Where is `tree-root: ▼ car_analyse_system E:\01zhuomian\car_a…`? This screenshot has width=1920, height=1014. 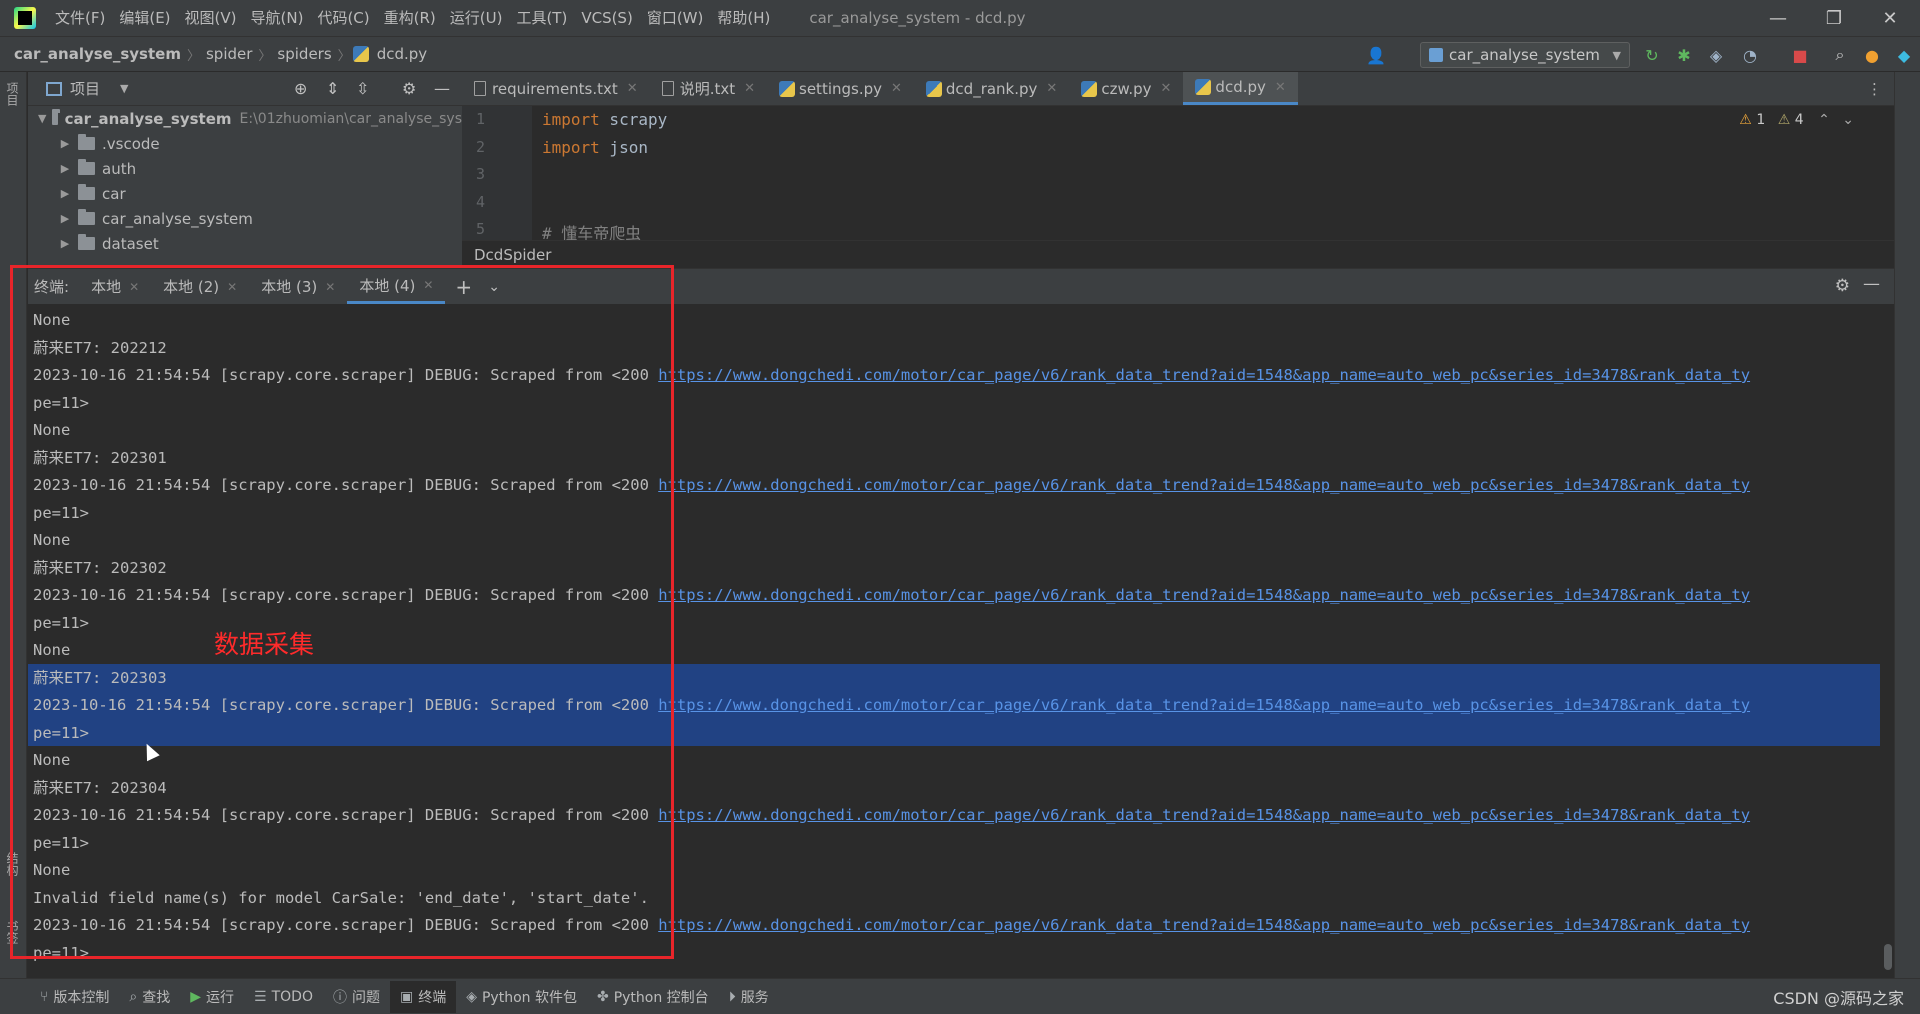
tree-root: ▼ car_analyse_system E:\01zhuomian\car_a… is located at coordinates (245, 118).